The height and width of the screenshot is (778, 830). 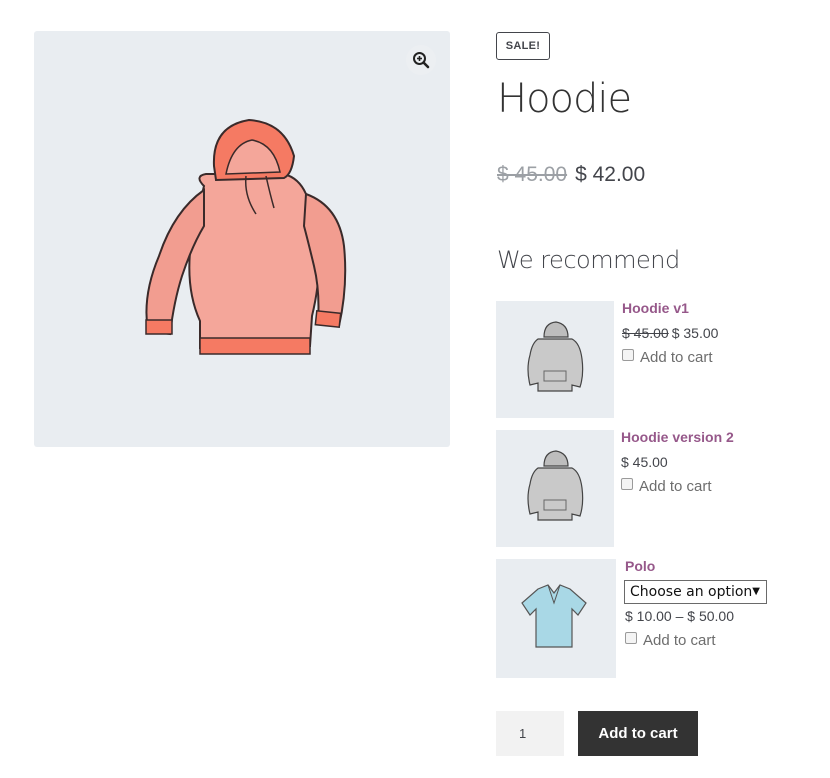 I want to click on polo-blue-icon, so click(x=554, y=616).